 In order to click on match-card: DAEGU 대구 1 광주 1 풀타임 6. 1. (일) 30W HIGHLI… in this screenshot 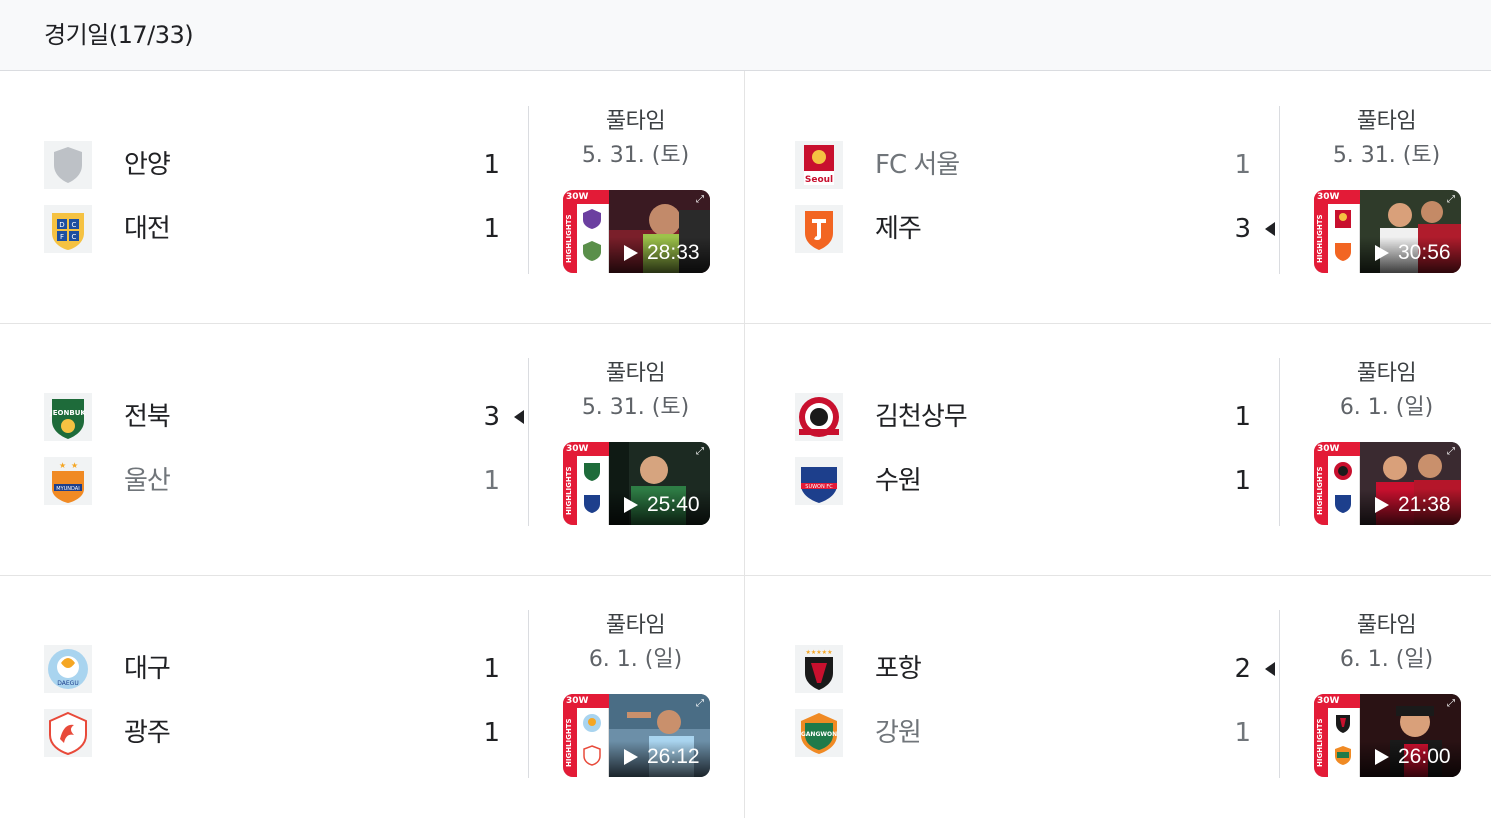, I will do `click(373, 697)`.